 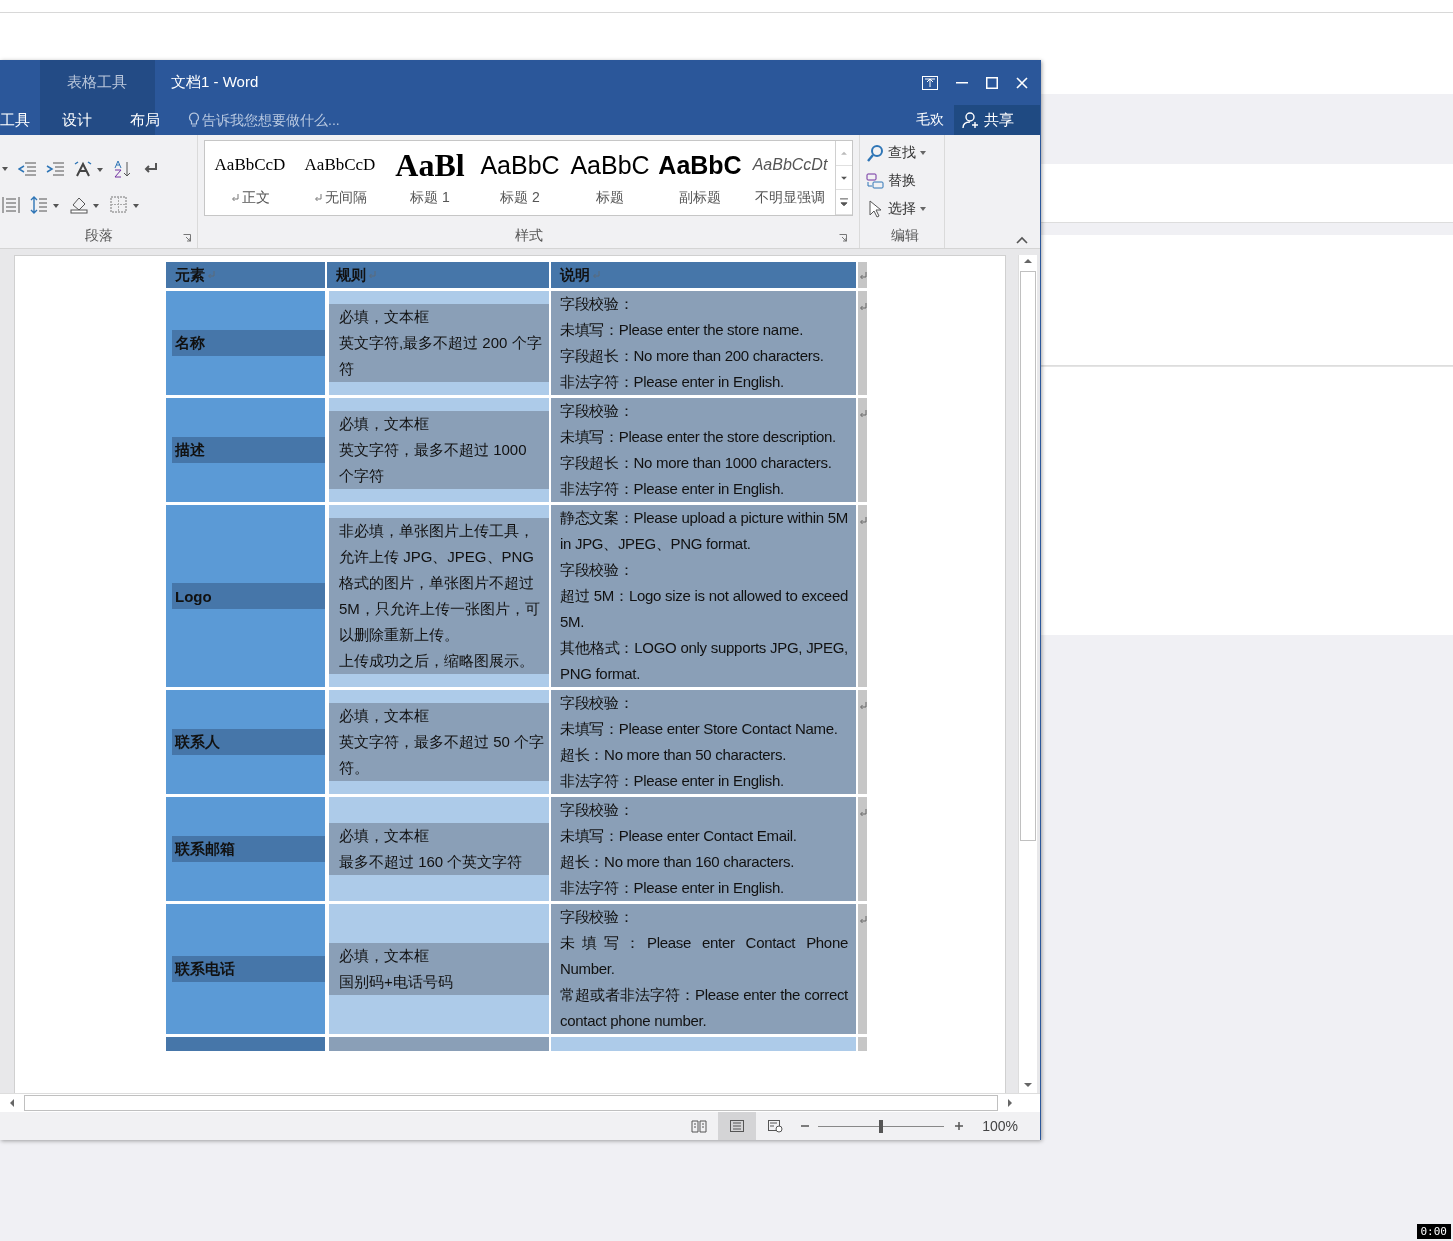 What do you see at coordinates (875, 153) in the screenshot?
I see `search-icon` at bounding box center [875, 153].